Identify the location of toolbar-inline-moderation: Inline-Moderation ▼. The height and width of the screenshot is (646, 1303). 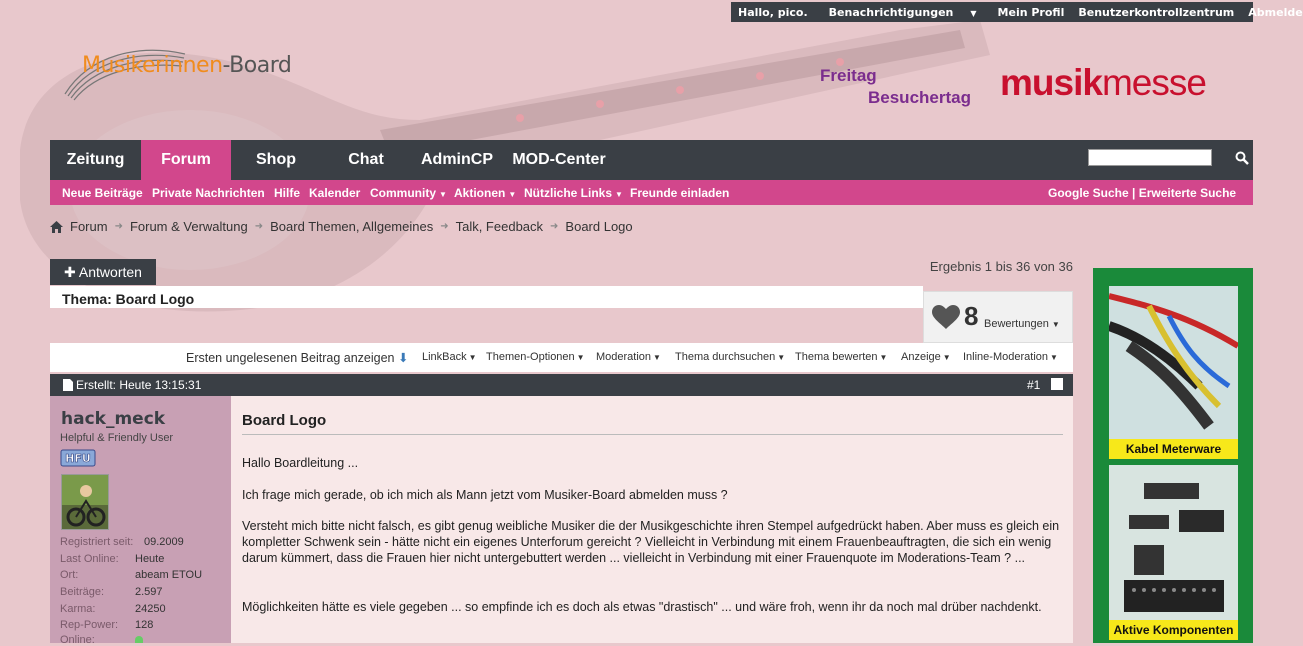
(1010, 357).